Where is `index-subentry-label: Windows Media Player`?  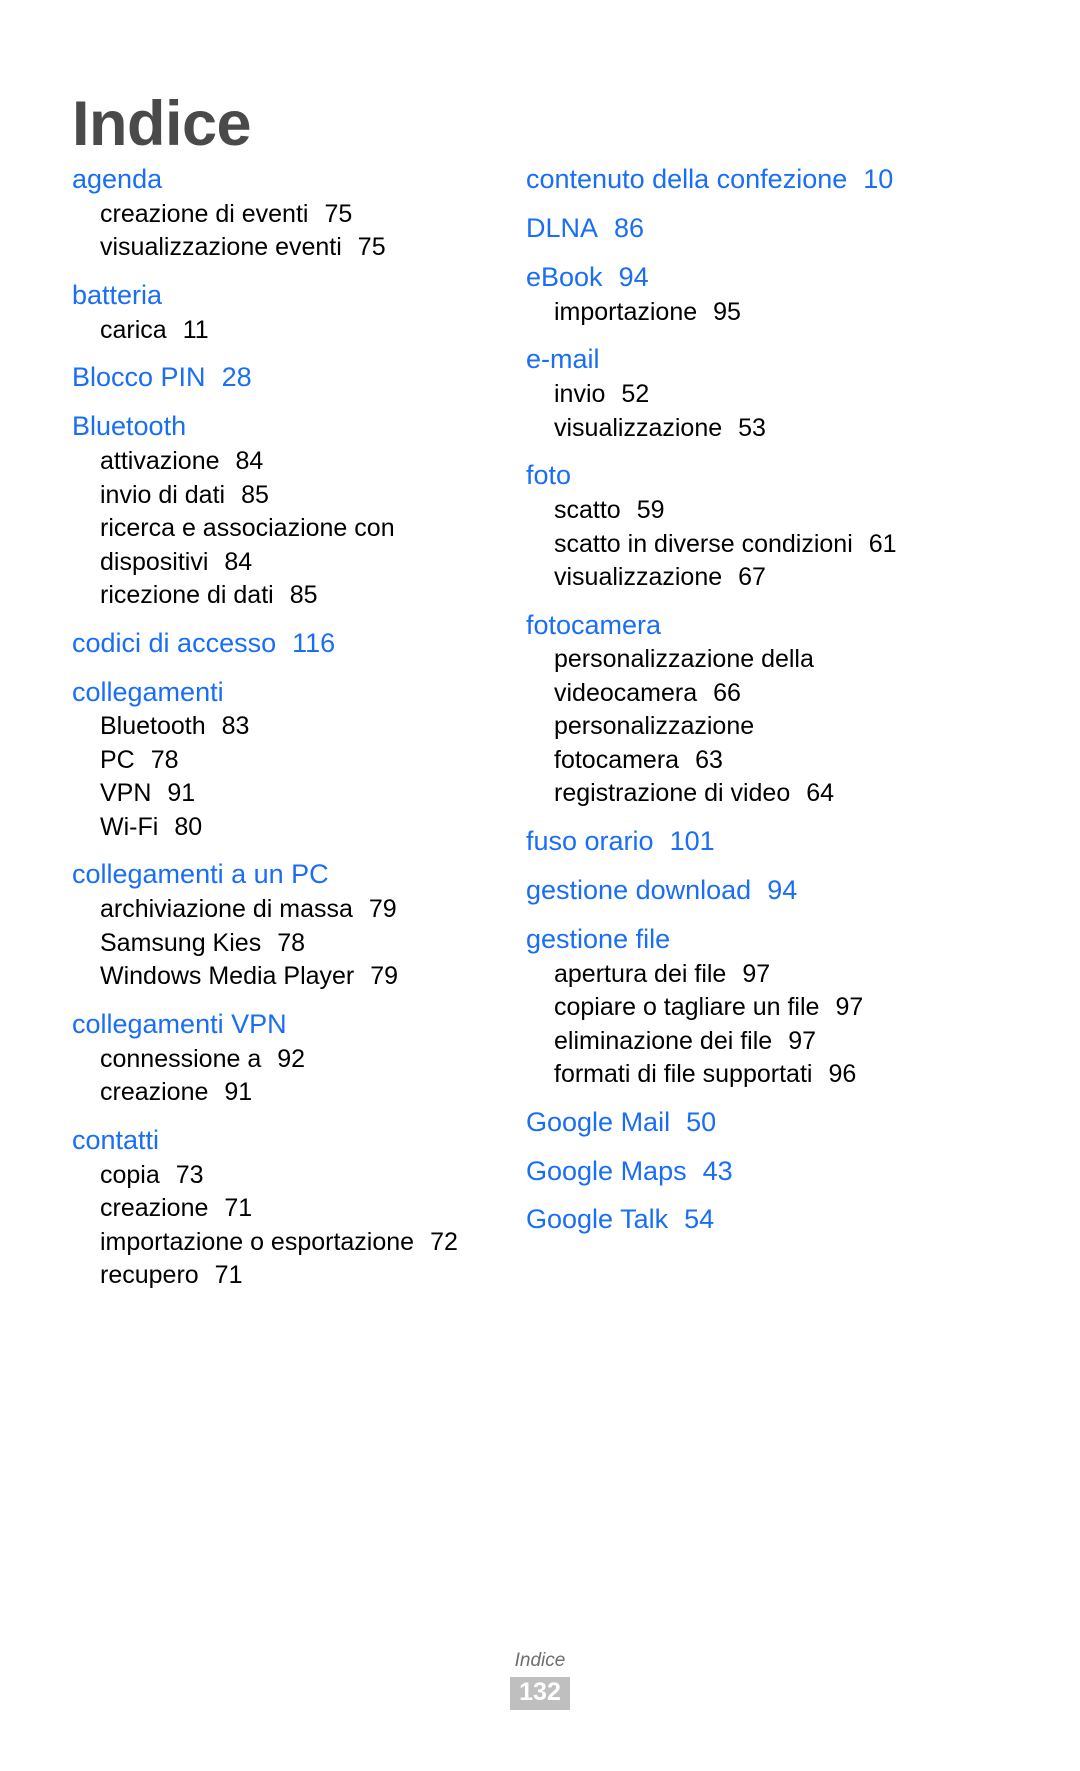 index-subentry-label: Windows Media Player is located at coordinates (227, 976).